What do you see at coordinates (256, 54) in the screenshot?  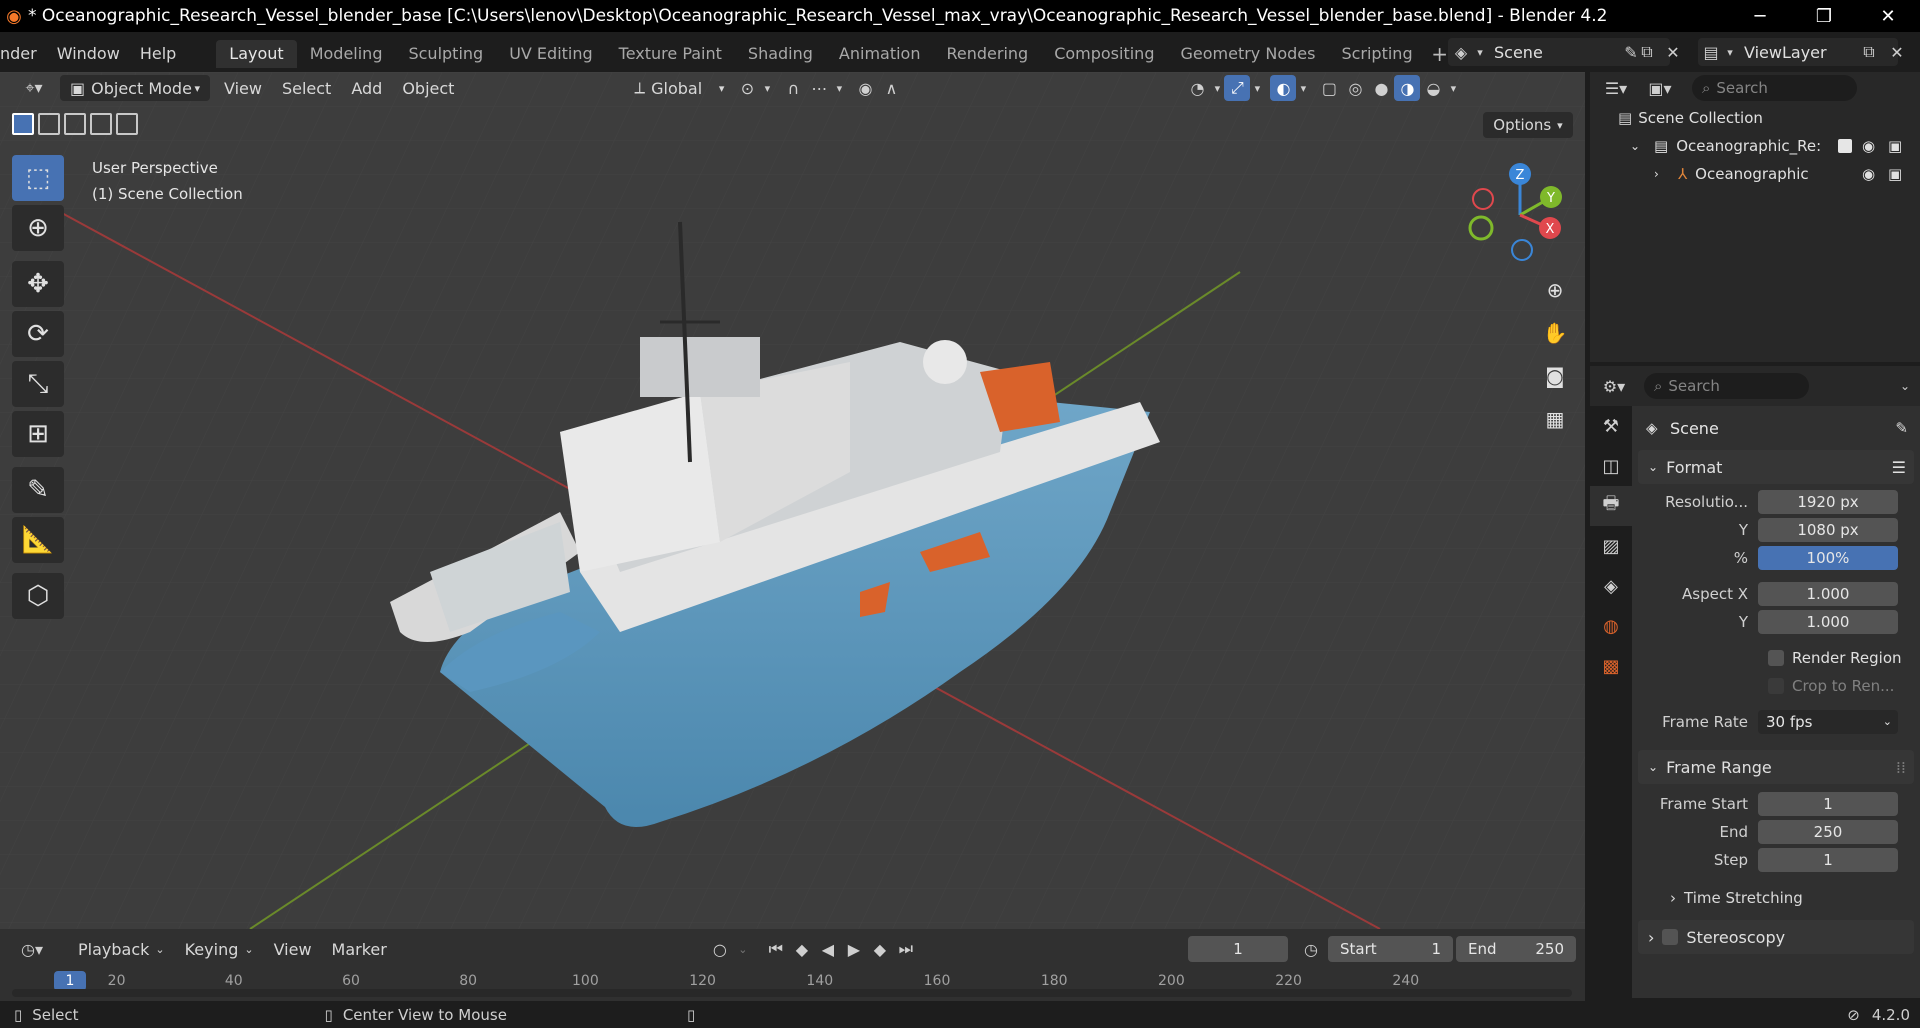 I see `tab-layout: Layout` at bounding box center [256, 54].